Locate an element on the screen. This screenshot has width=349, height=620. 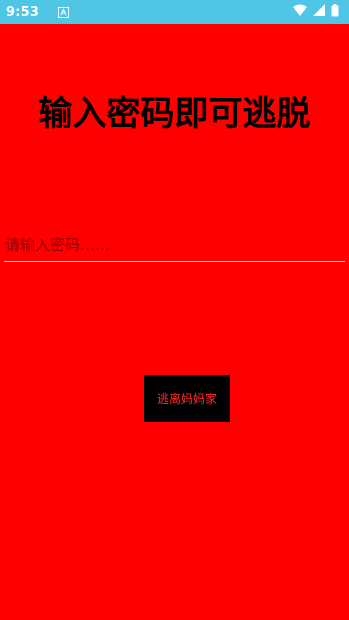
status-time: 9:53 is located at coordinates (23, 12).